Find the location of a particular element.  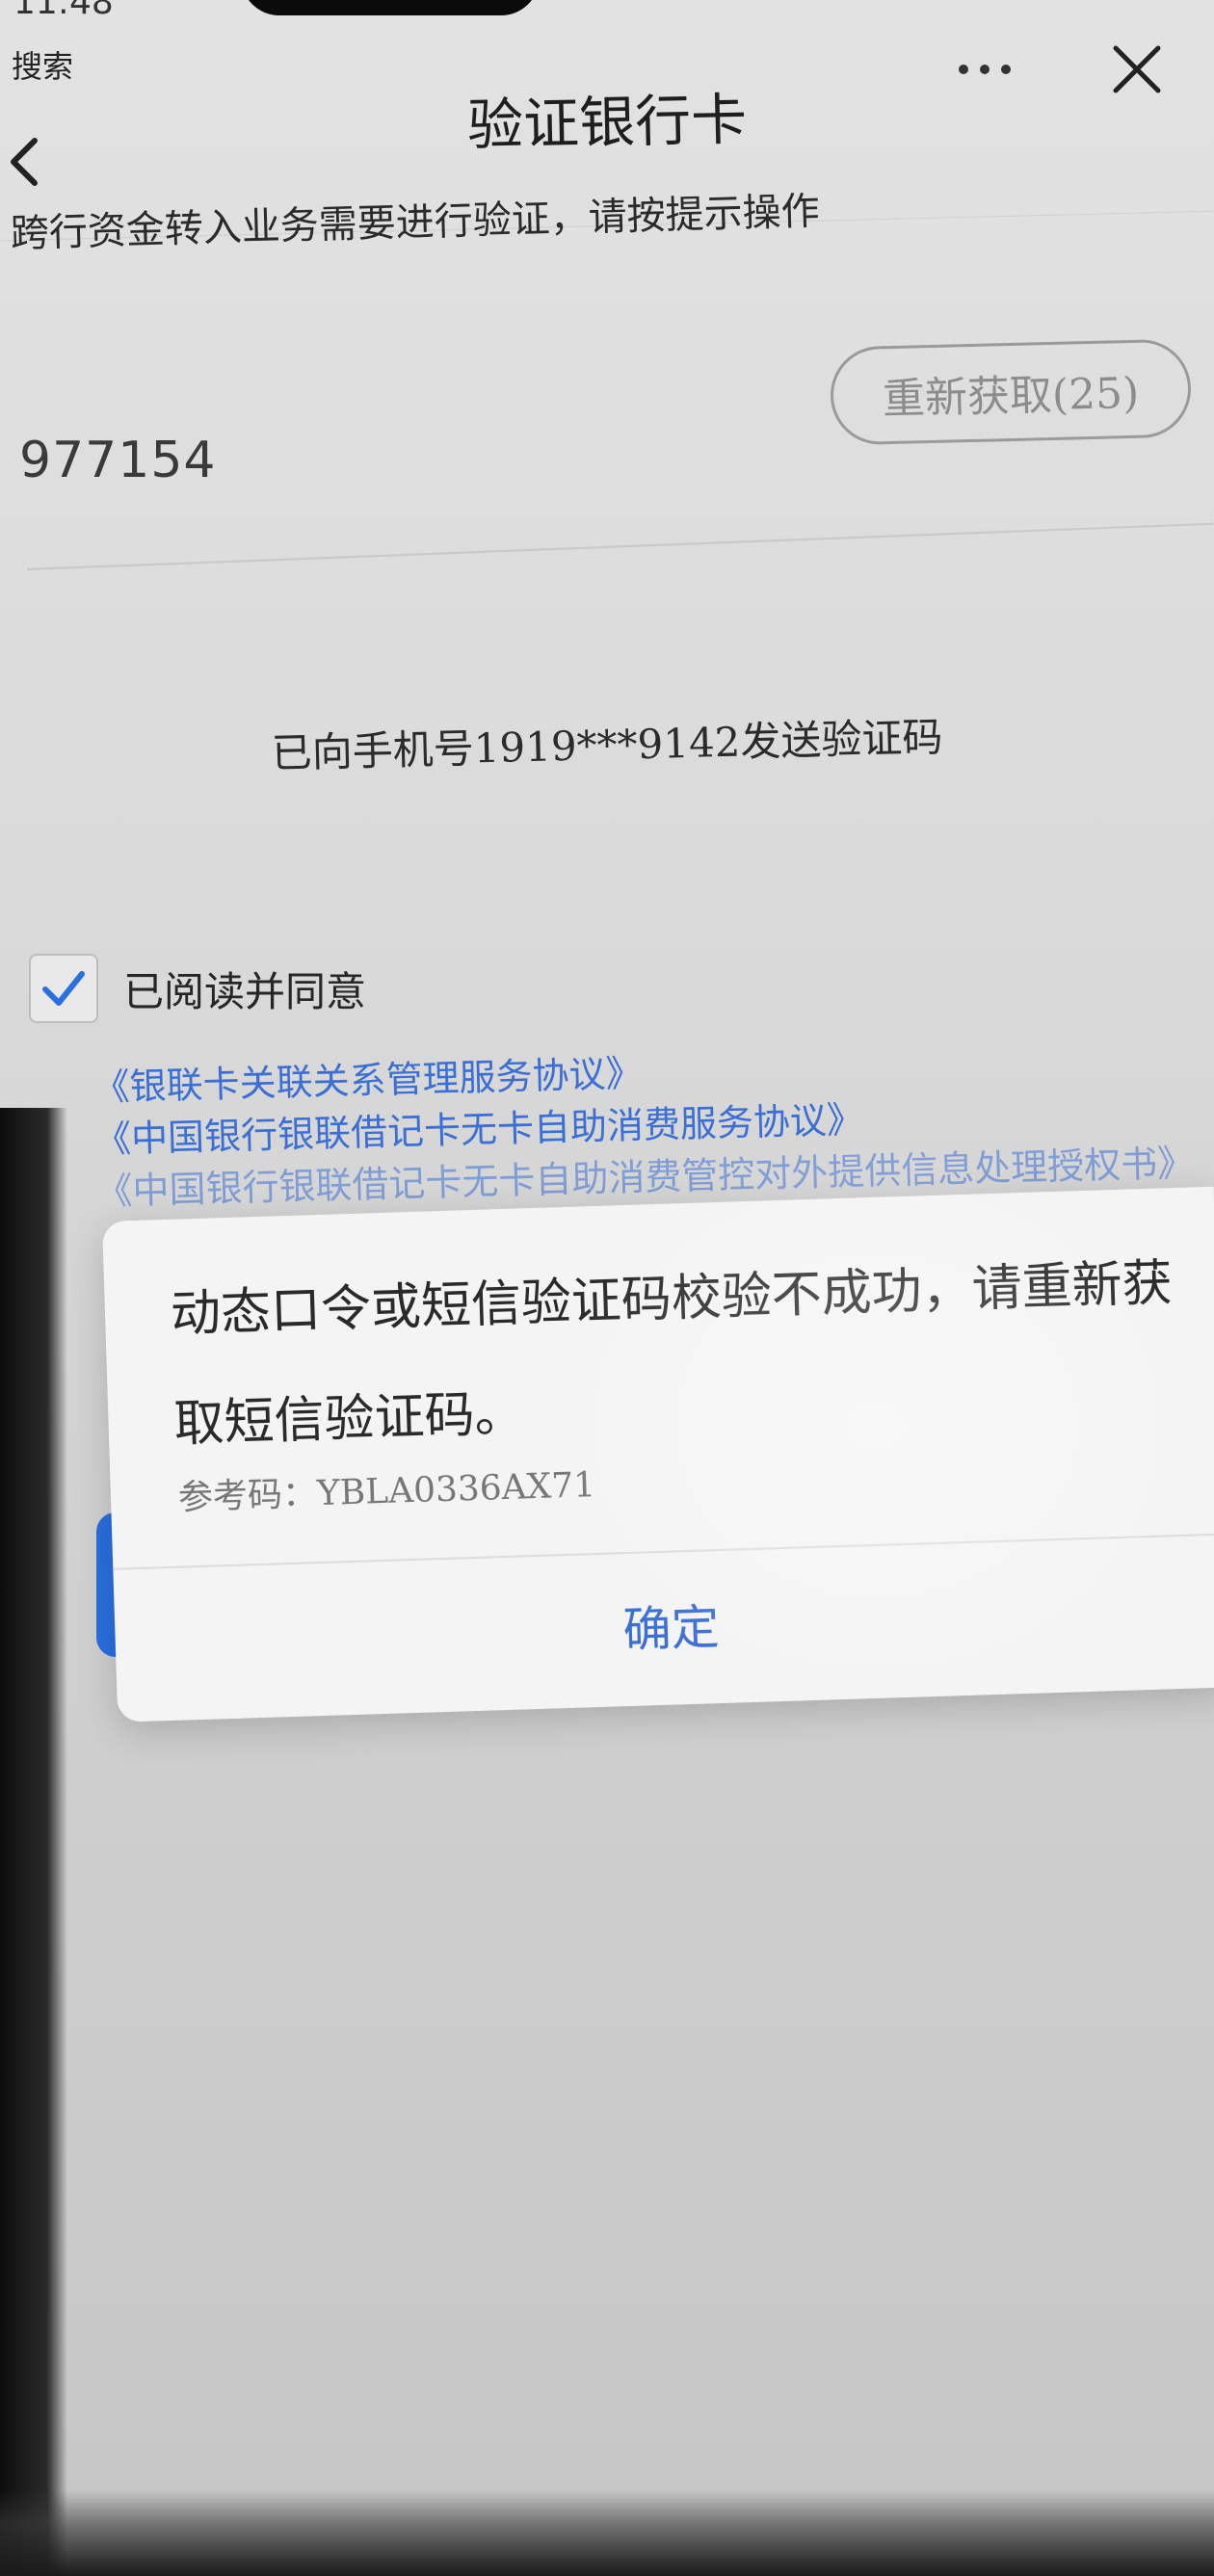

nav-bar: 搜索 验证银行卡 is located at coordinates (607, 93).